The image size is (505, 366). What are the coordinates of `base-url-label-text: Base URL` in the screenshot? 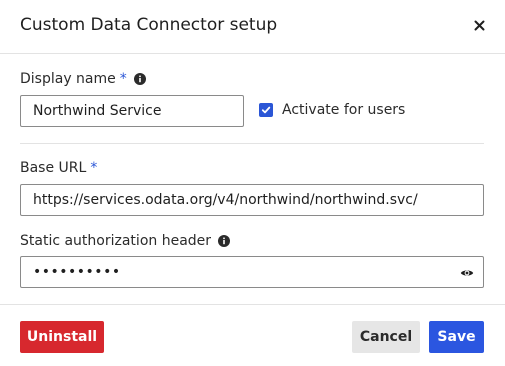 It's located at (53, 168).